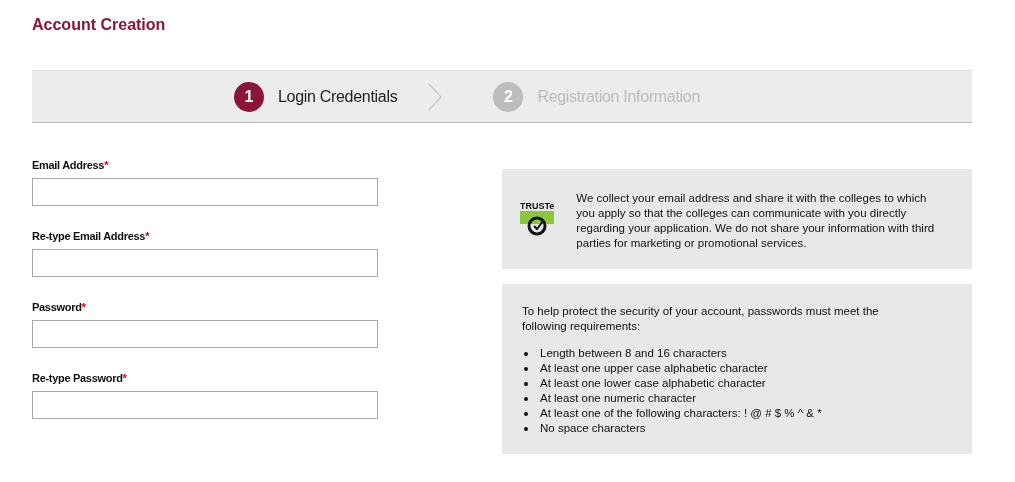  What do you see at coordinates (99, 25) in the screenshot?
I see `page-title: Account Creation` at bounding box center [99, 25].